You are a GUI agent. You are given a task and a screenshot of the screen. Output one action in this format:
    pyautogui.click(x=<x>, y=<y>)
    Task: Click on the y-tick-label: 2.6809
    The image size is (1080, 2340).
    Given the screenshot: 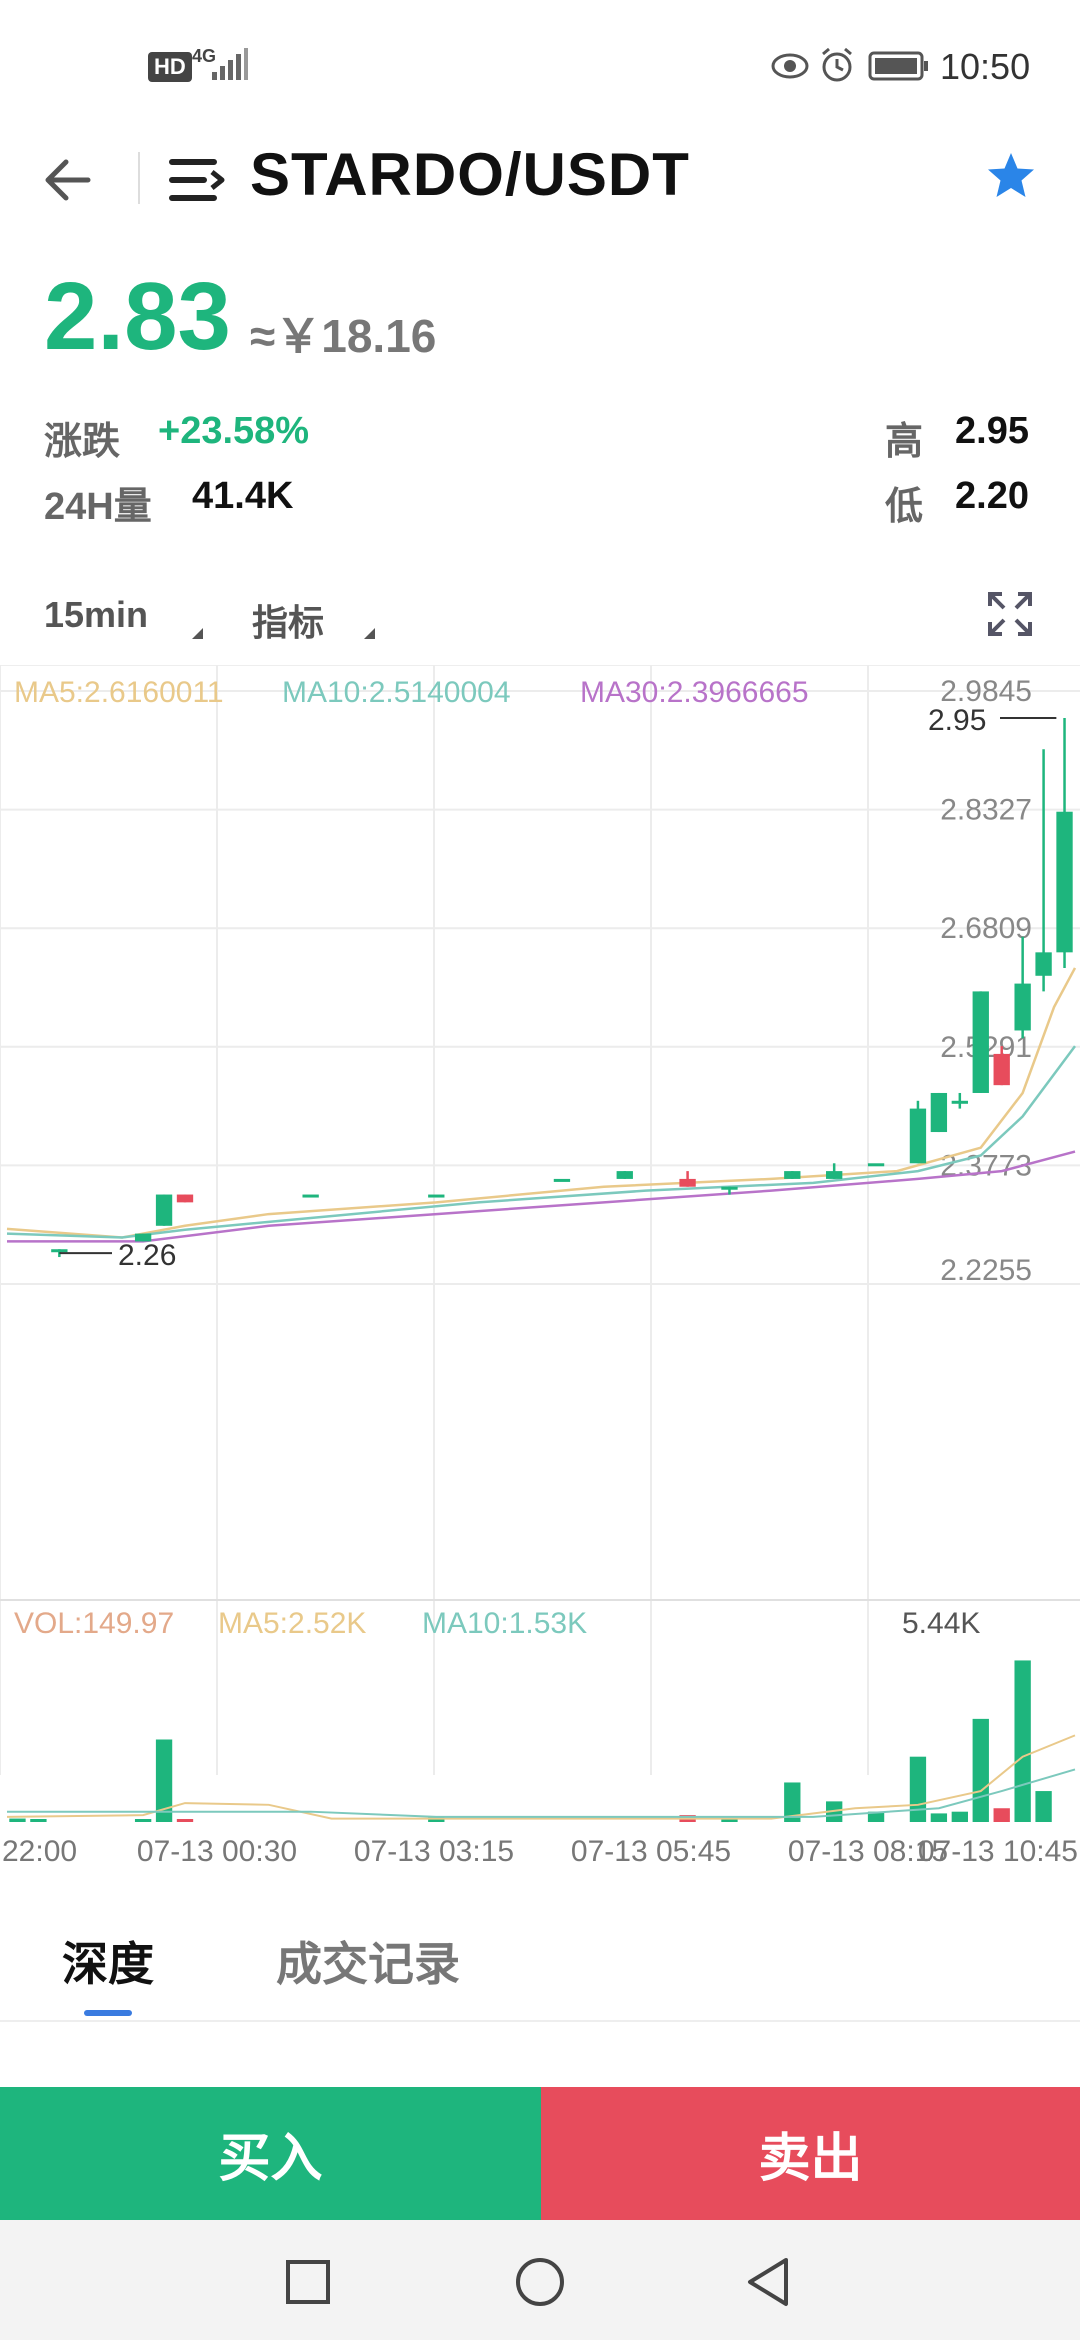 What is the action you would take?
    pyautogui.click(x=986, y=928)
    